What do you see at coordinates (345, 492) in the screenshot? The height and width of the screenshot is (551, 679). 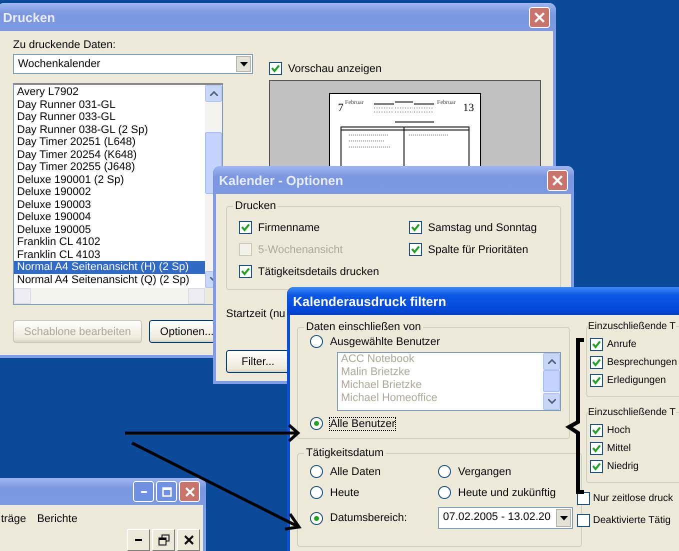 I see `radio-label: Heute` at bounding box center [345, 492].